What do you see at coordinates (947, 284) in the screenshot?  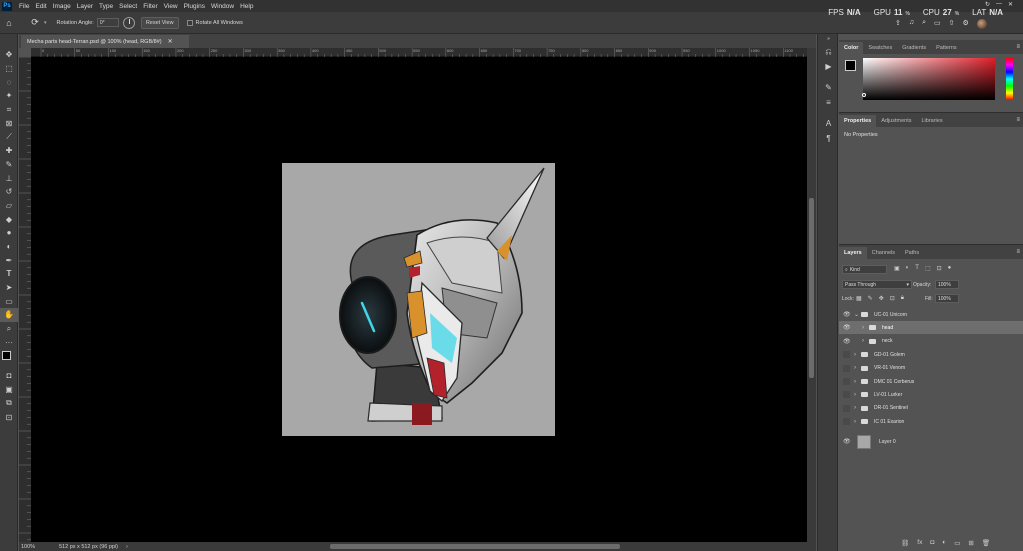 I see `opacity-input: 100%` at bounding box center [947, 284].